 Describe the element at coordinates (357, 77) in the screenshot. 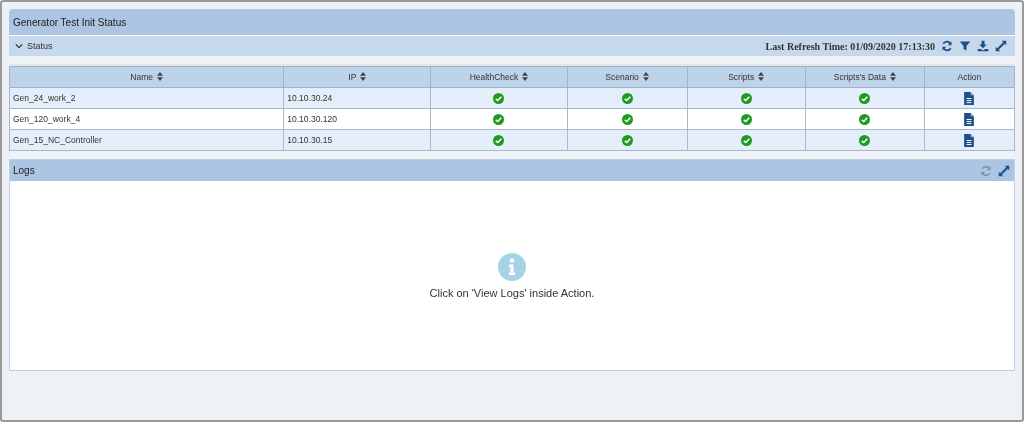

I see `column-header: IP` at that location.